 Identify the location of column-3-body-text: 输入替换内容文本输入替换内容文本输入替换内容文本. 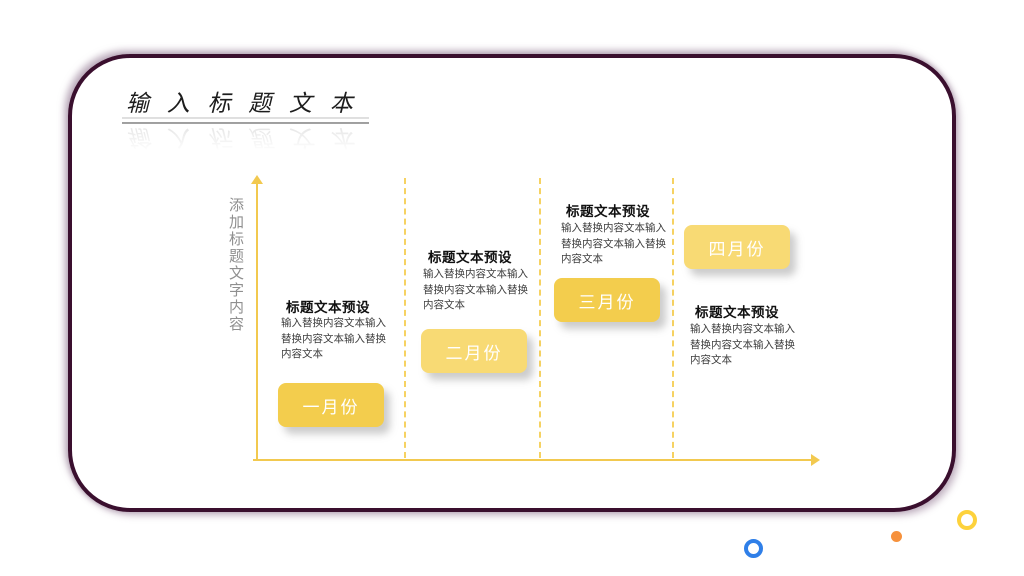
(613, 243).